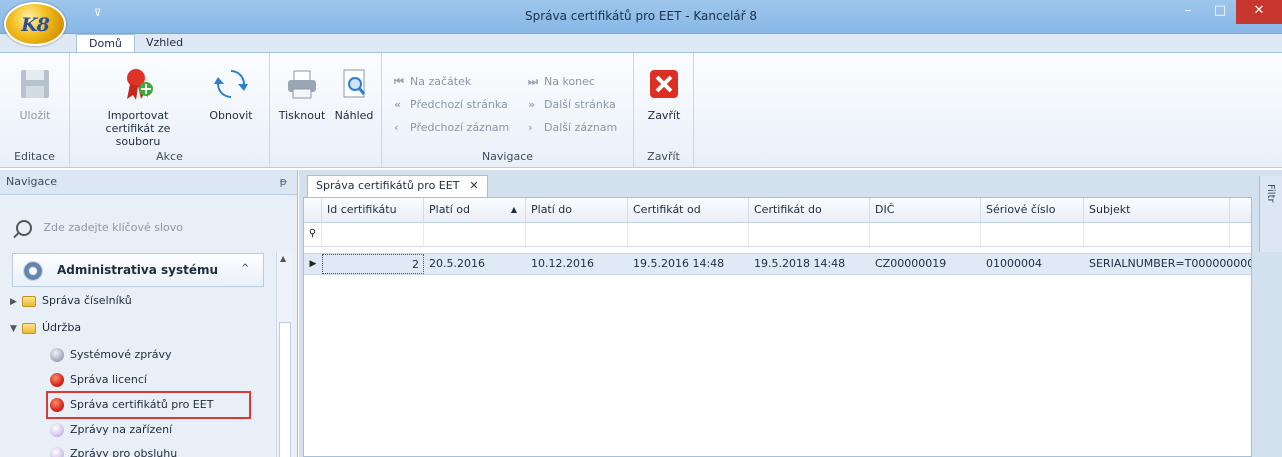  What do you see at coordinates (688, 264) in the screenshot?
I see `cell-certifikat-od: 19.5.2016 14:48` at bounding box center [688, 264].